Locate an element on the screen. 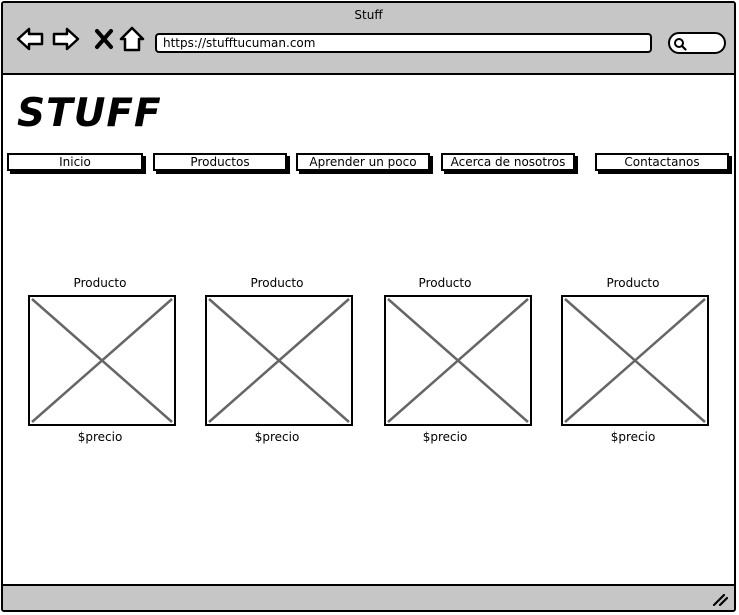  address-bar: https://stufftucuman.com is located at coordinates (403, 43).